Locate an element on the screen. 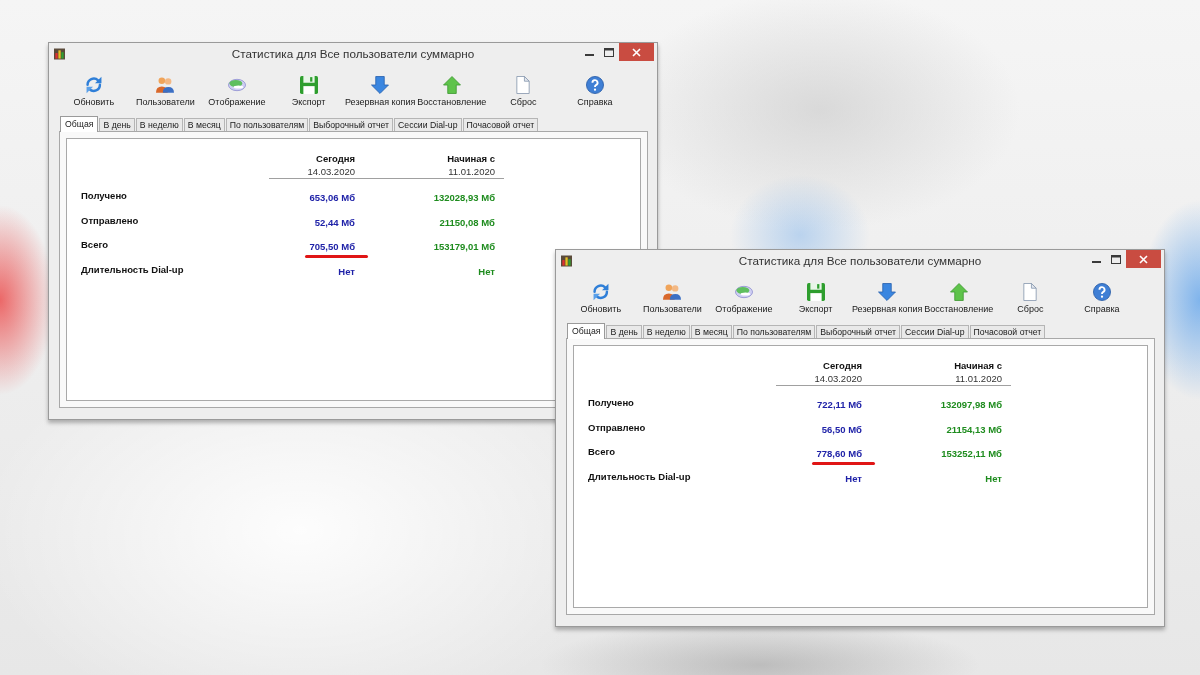 Image resolution: width=1200 pixels, height=675 pixels. table-cell: 153179,01 Мб is located at coordinates (464, 247).